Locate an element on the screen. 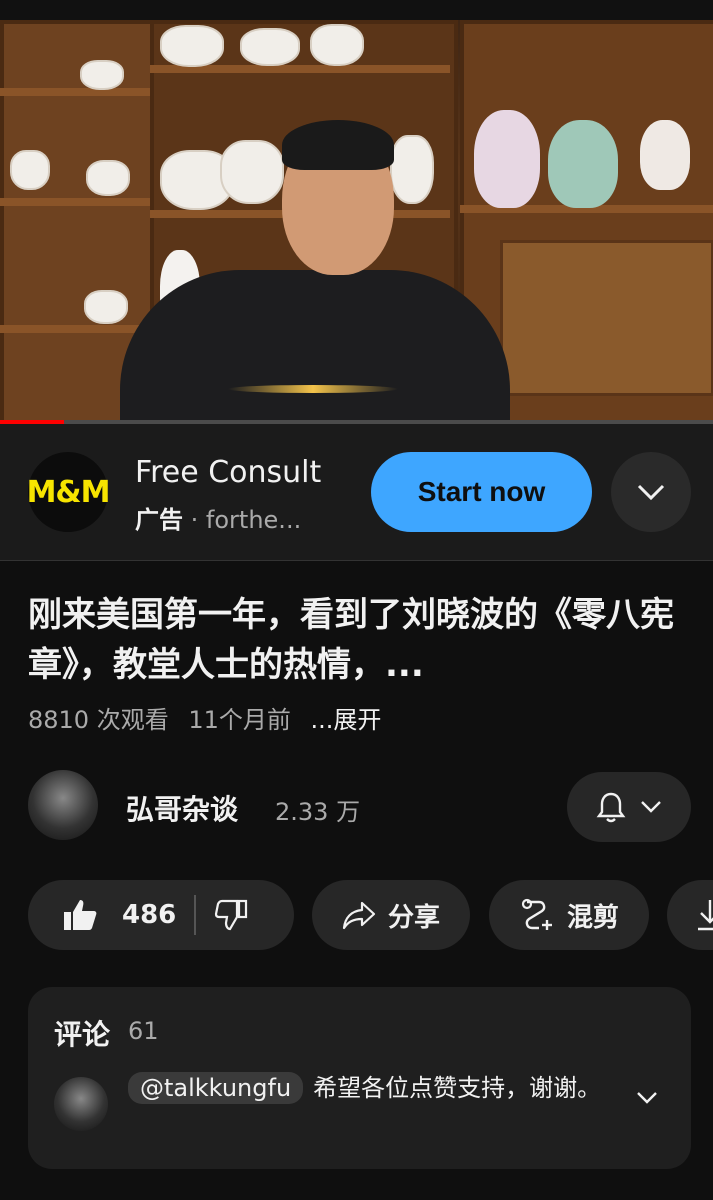 Image resolution: width=713 pixels, height=1200 pixels. remix-button: 混剪 is located at coordinates (569, 915).